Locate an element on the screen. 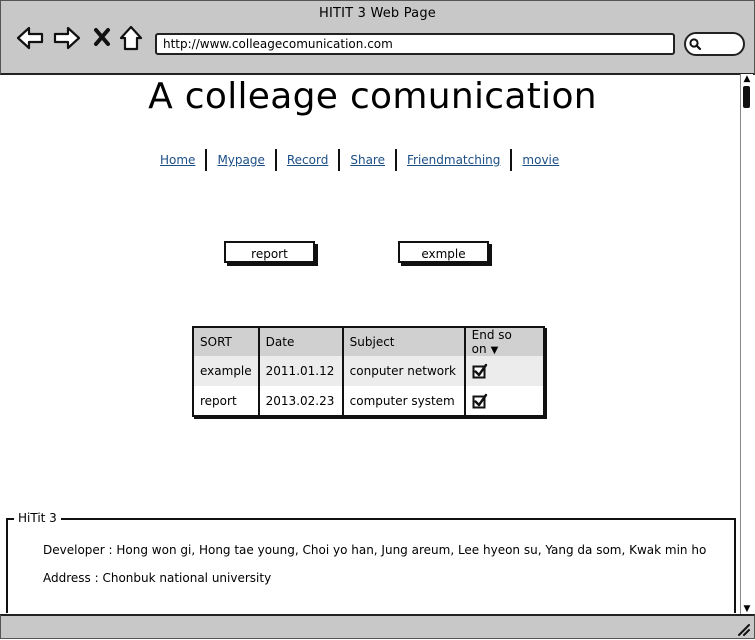 This screenshot has height=640, width=755. back-arrow-icon is located at coordinates (30, 38).